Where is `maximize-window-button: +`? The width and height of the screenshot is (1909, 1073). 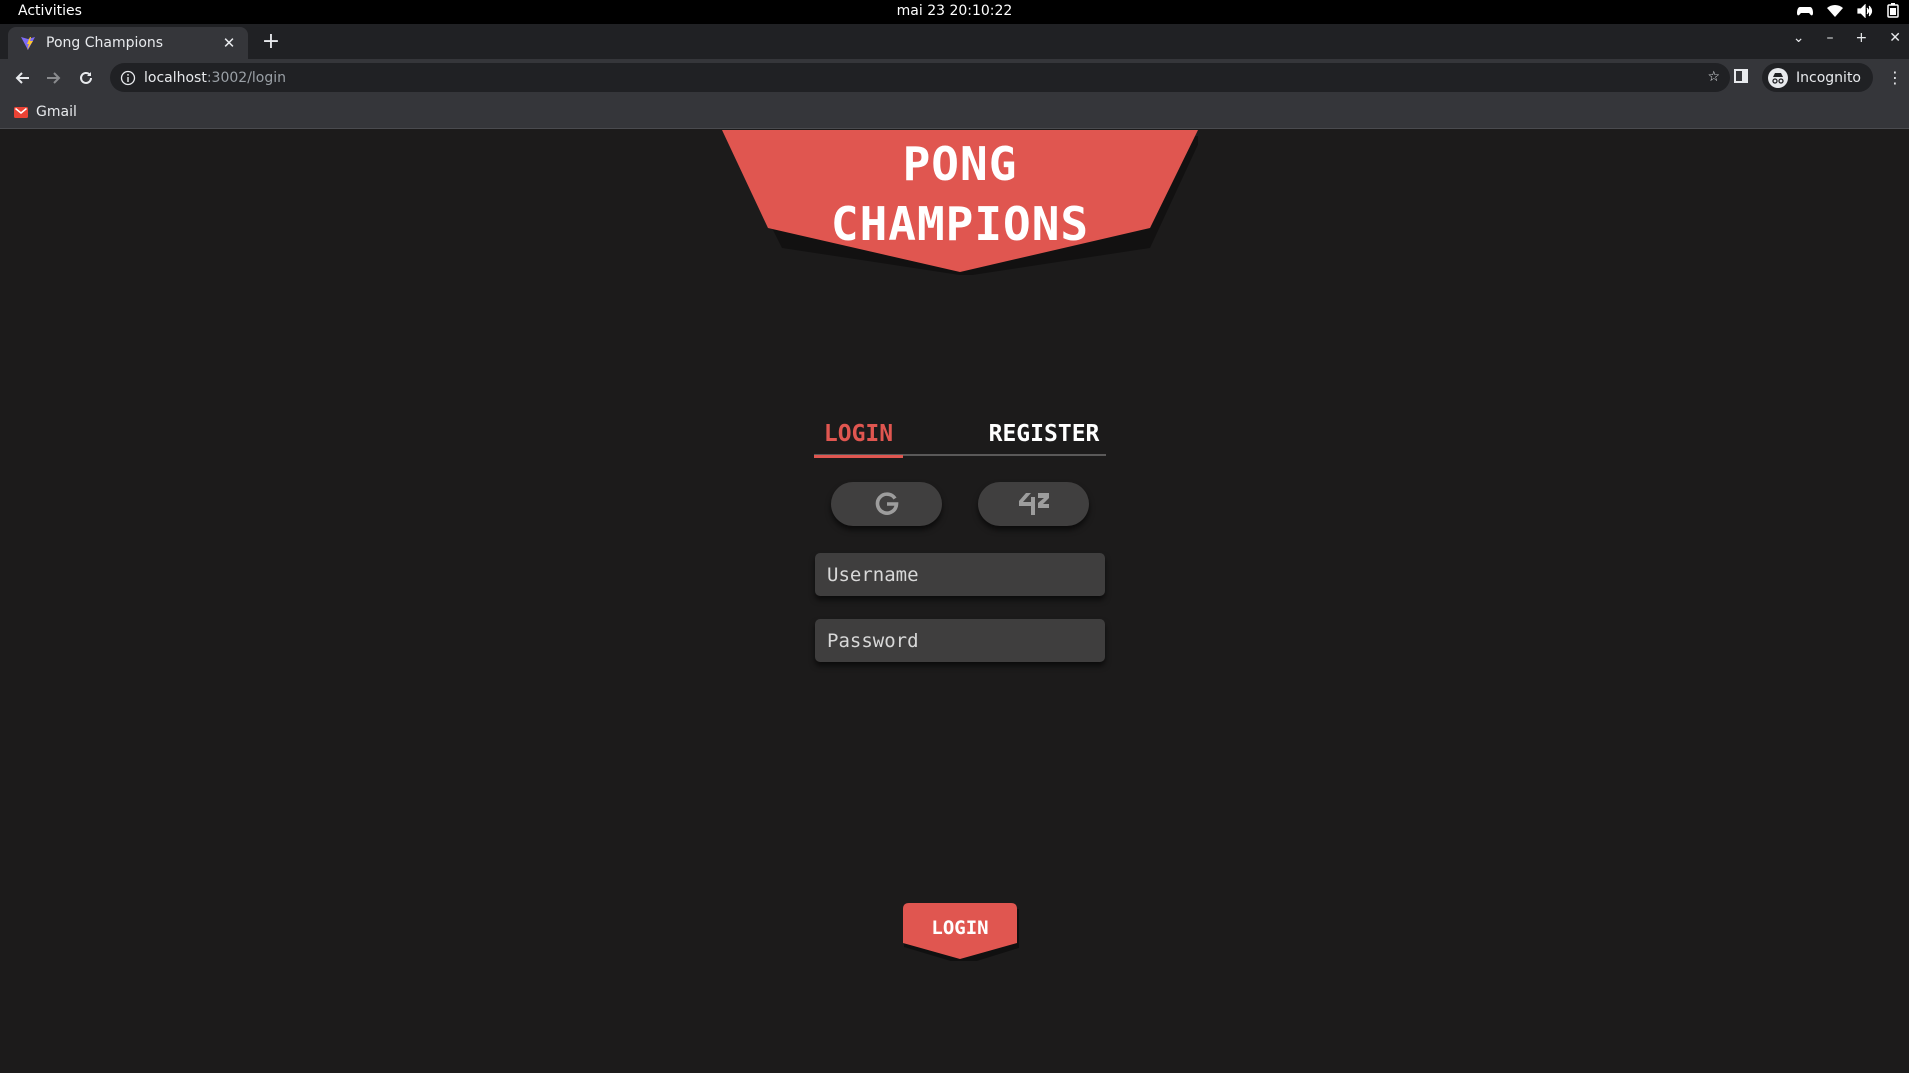 maximize-window-button: + is located at coordinates (1862, 38).